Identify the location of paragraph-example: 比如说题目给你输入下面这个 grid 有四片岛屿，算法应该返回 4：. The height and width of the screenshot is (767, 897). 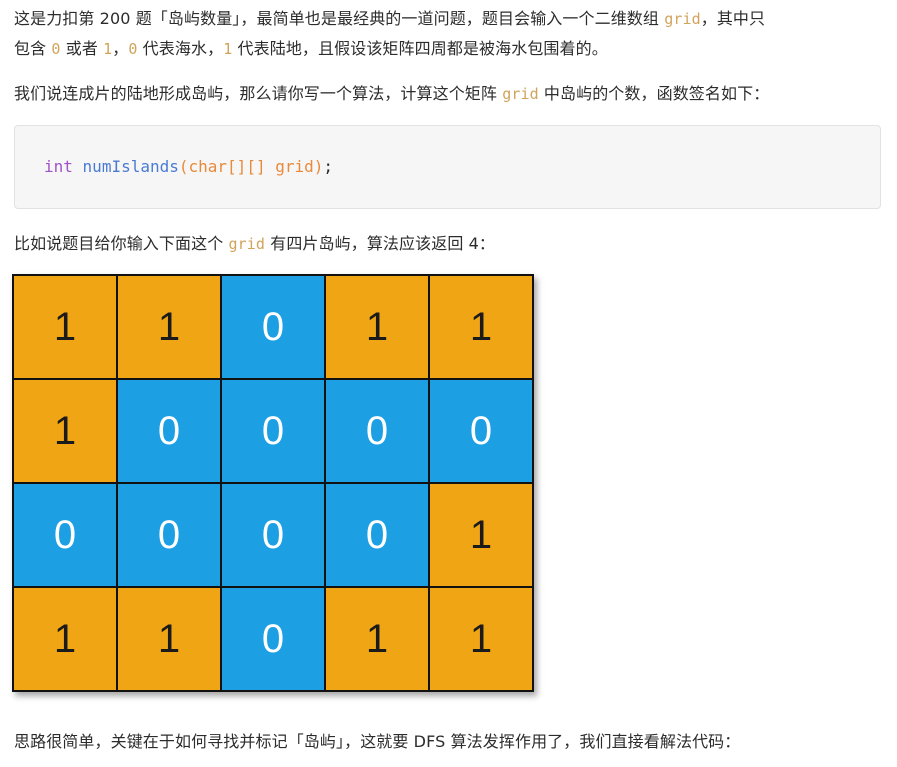
(254, 244).